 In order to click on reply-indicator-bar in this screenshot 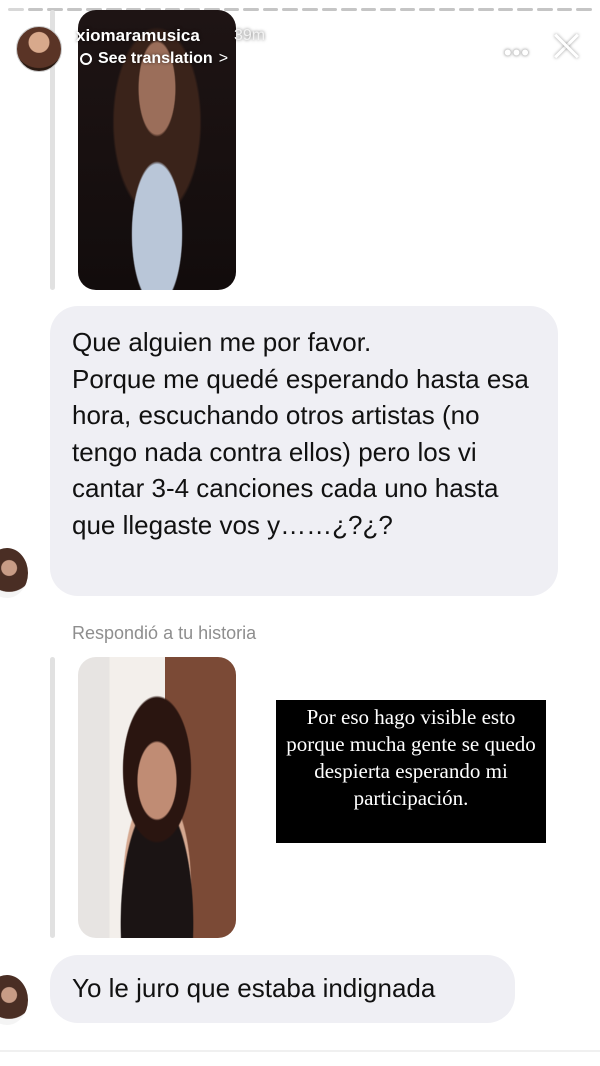, I will do `click(52, 797)`.